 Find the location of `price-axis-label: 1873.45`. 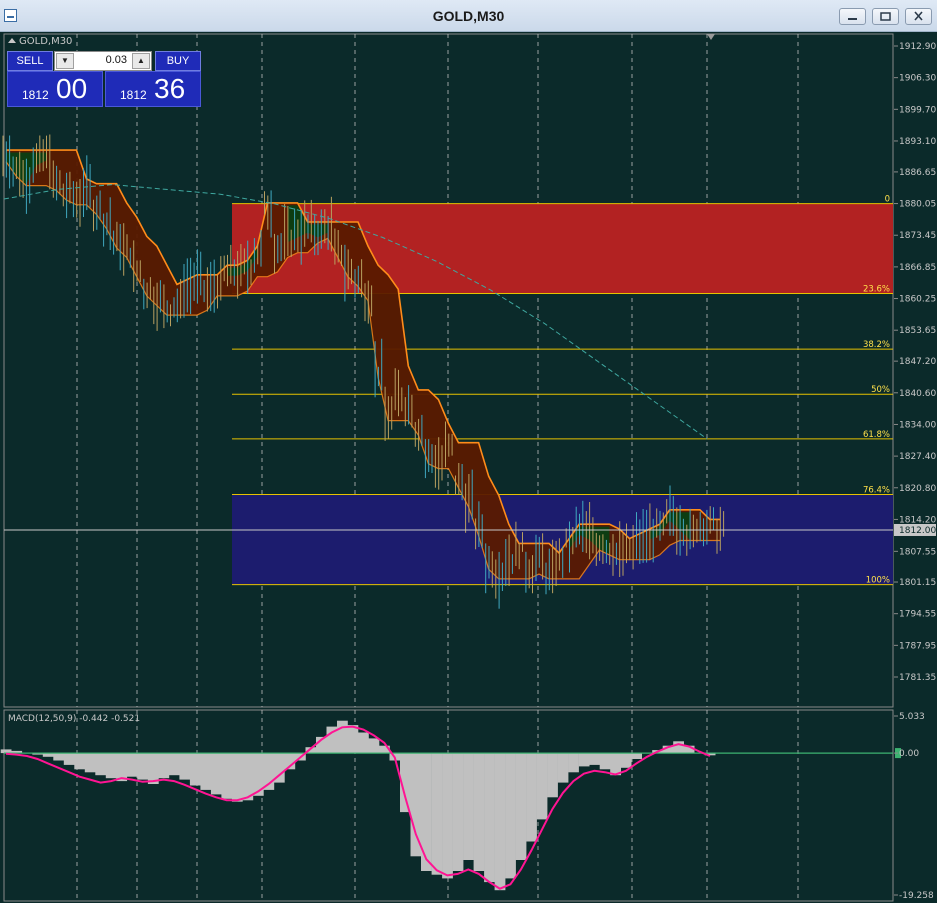

price-axis-label: 1873.45 is located at coordinates (917, 236).